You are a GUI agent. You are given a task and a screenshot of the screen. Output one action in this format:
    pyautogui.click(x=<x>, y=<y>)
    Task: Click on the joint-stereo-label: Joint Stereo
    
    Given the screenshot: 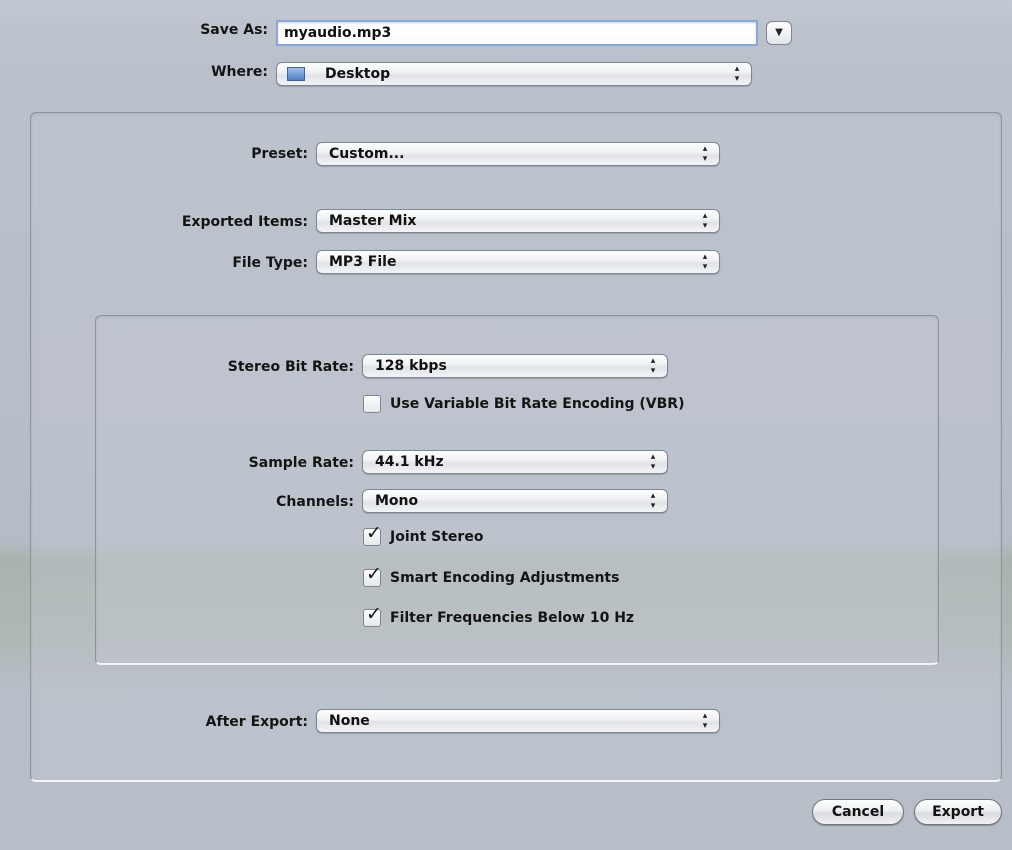 What is the action you would take?
    pyautogui.click(x=437, y=537)
    